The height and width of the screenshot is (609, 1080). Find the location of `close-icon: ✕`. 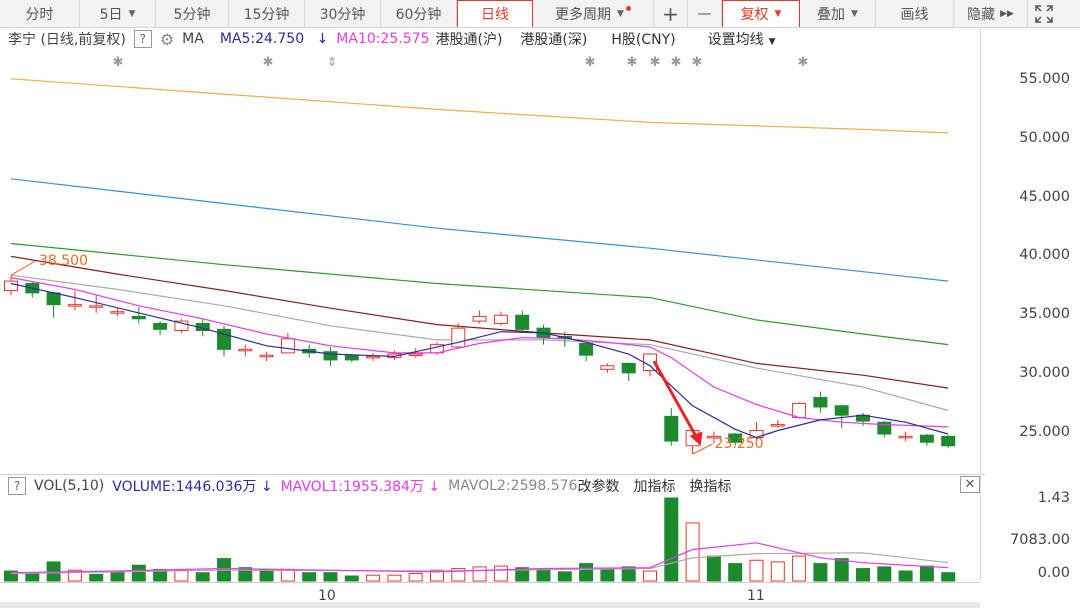

close-icon: ✕ is located at coordinates (970, 484).